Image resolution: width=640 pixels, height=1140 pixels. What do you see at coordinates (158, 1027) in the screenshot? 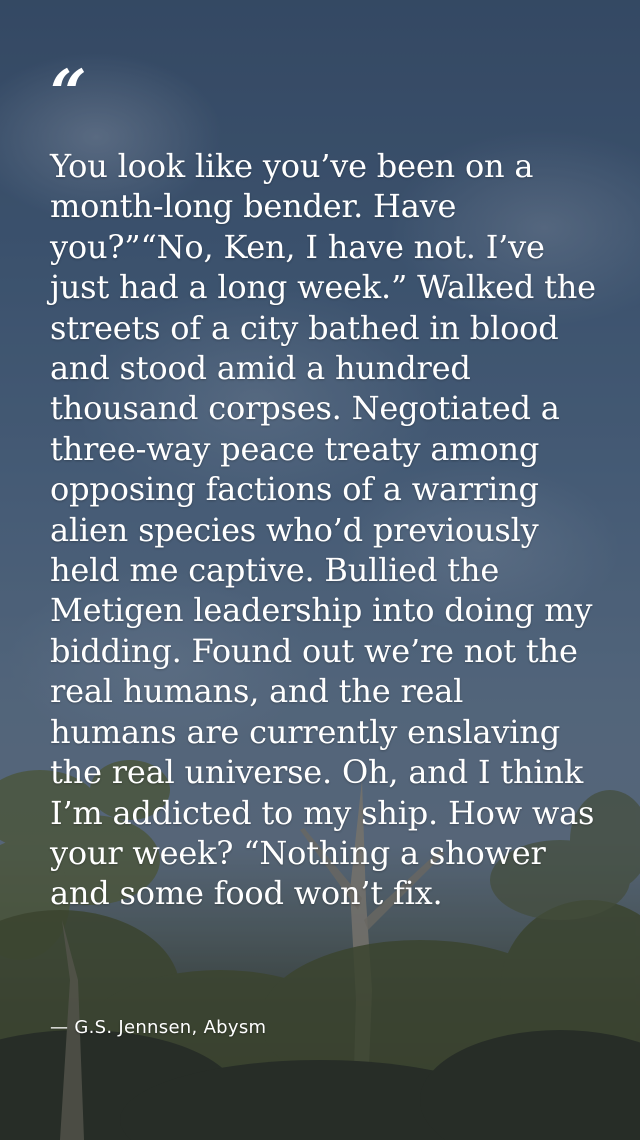
I see `quote-attribution: — G.S. Jennsen, Abysm` at bounding box center [158, 1027].